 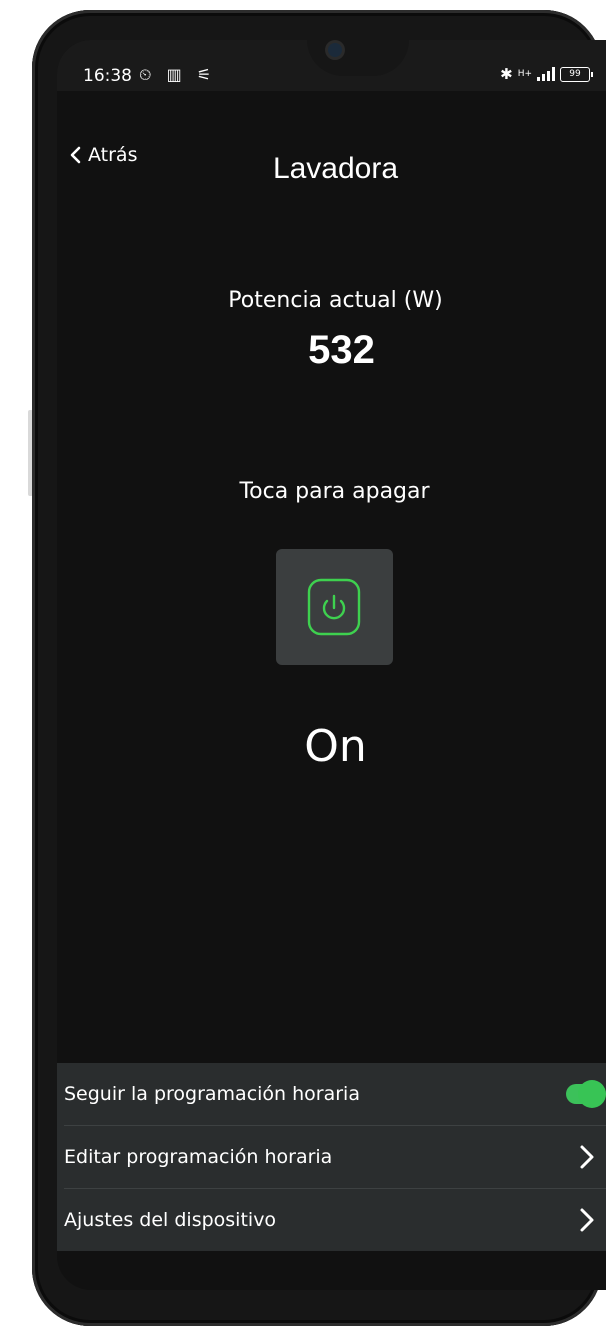 I want to click on signal-label: H+, so click(x=524, y=74).